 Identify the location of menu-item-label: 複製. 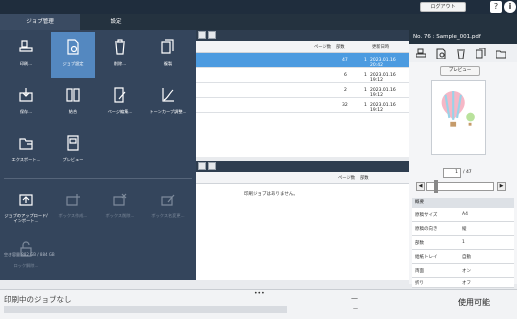
(168, 63).